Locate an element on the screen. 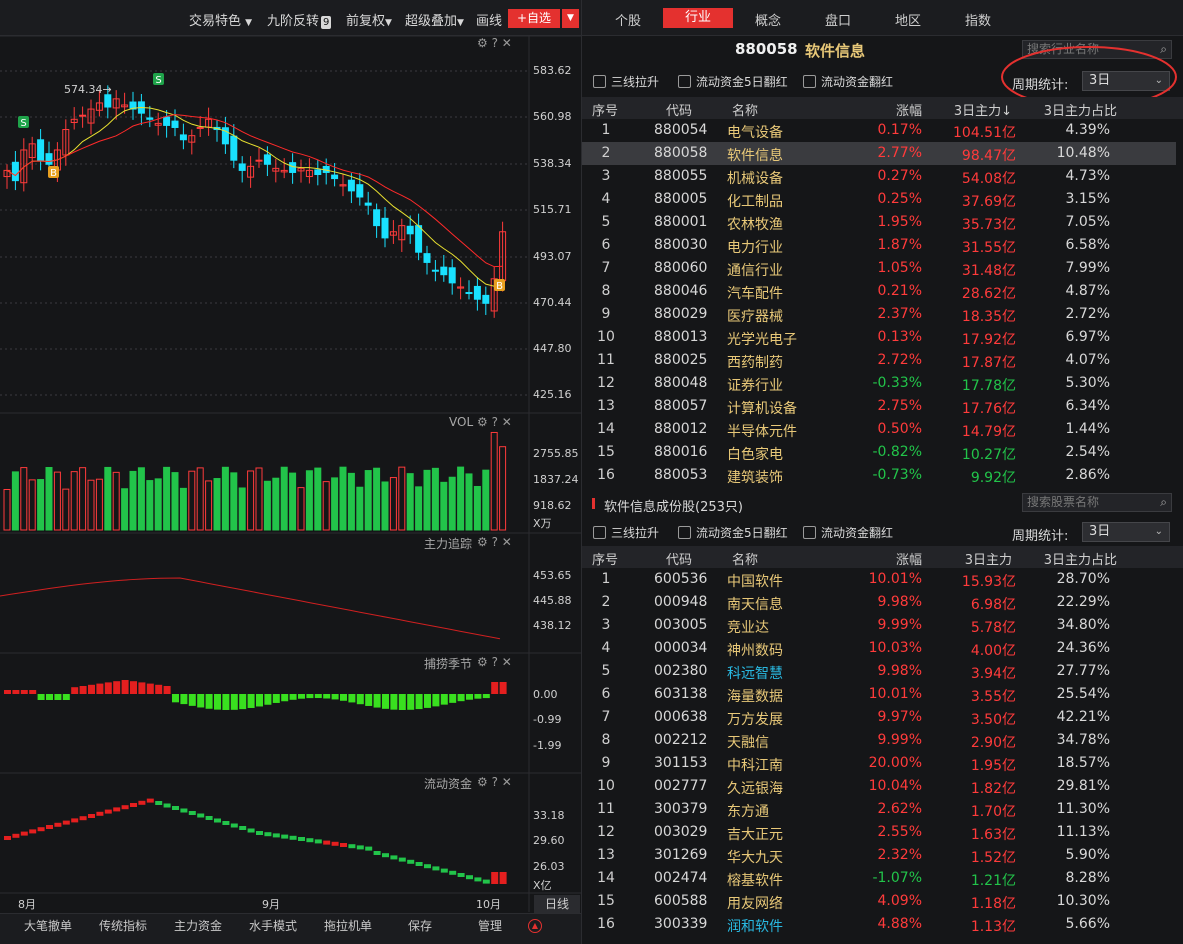 The height and width of the screenshot is (944, 1183). tab-save: 保存 is located at coordinates (420, 925).